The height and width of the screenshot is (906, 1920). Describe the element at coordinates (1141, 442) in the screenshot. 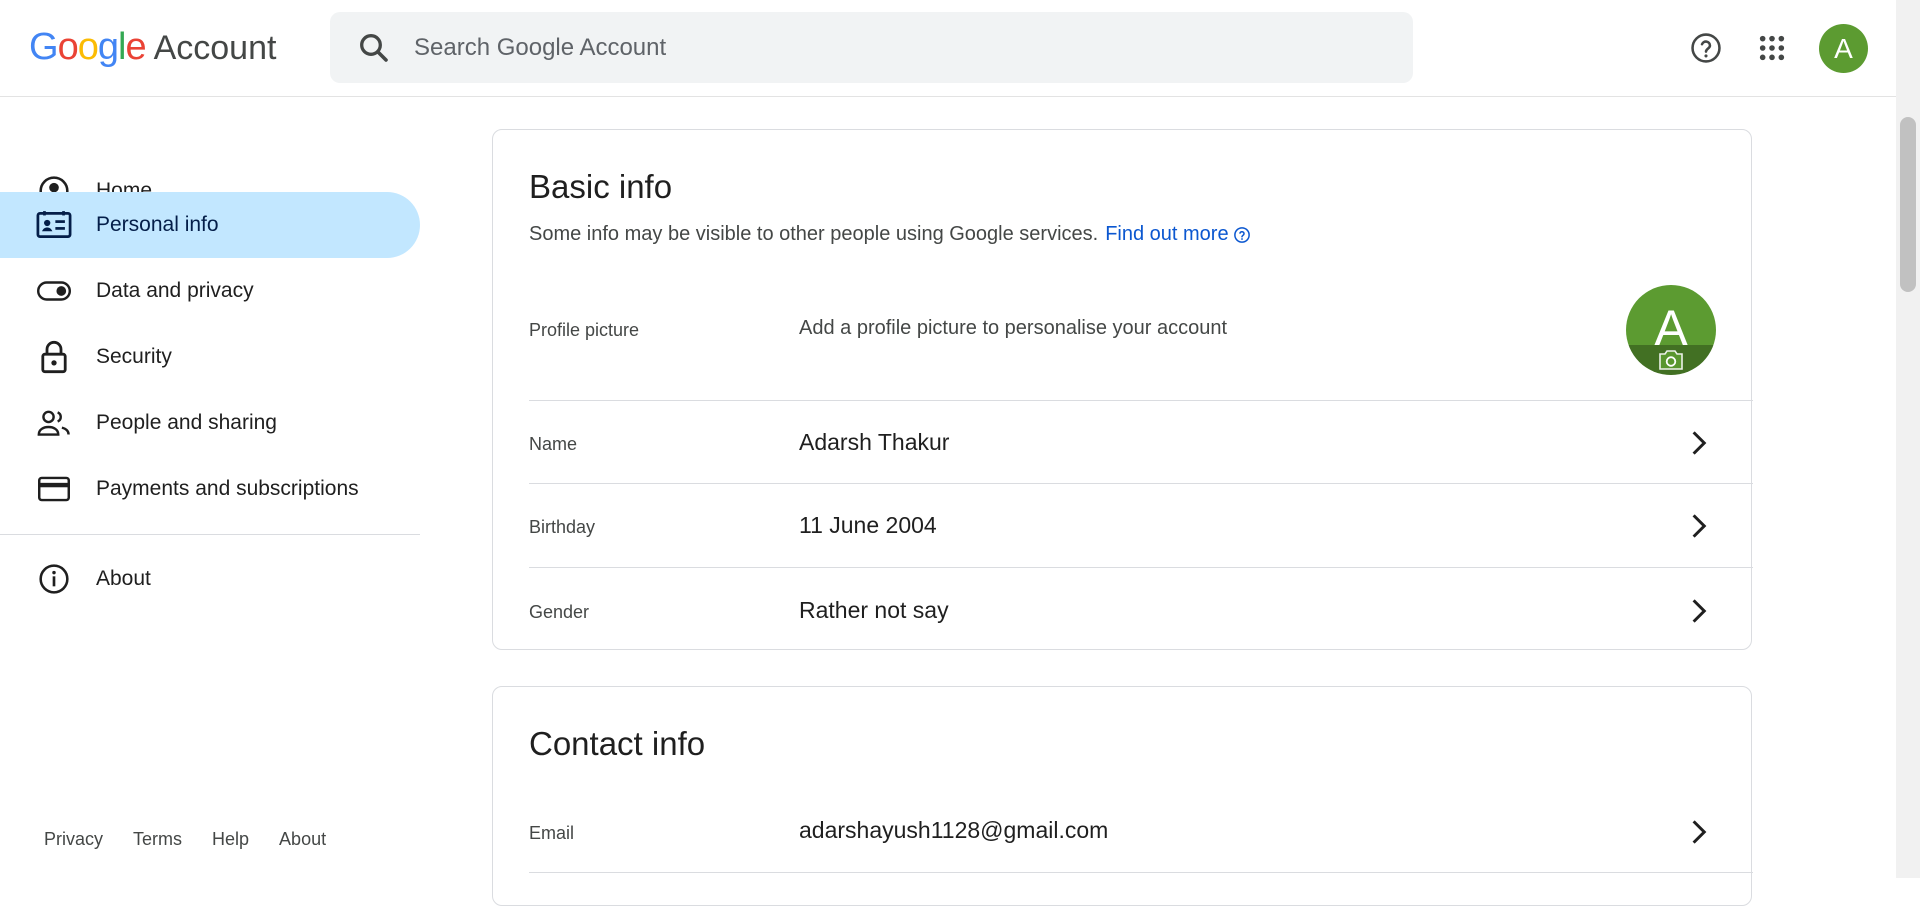

I see `name-row: Name Adarsh Thakur` at that location.